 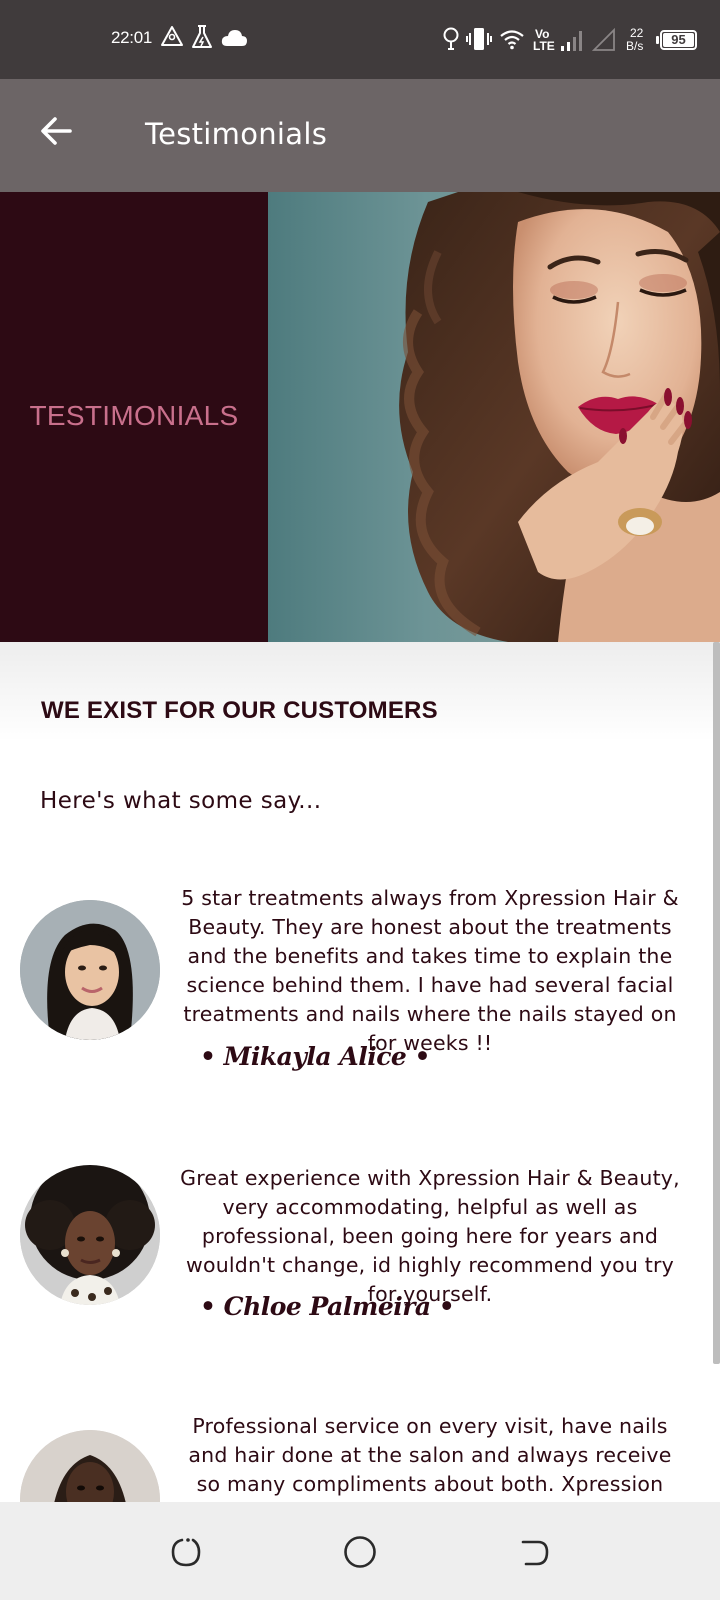 I want to click on system-nav-bar, so click(x=360, y=1551).